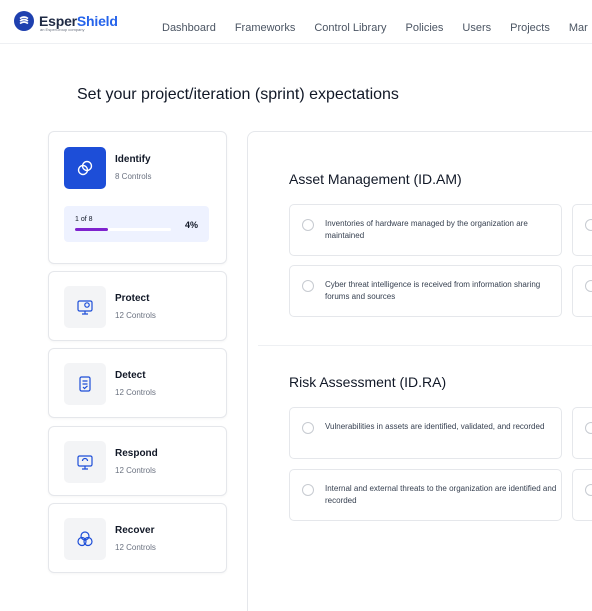  What do you see at coordinates (137, 538) in the screenshot?
I see `category-card-recover: Recover 12 Controls` at bounding box center [137, 538].